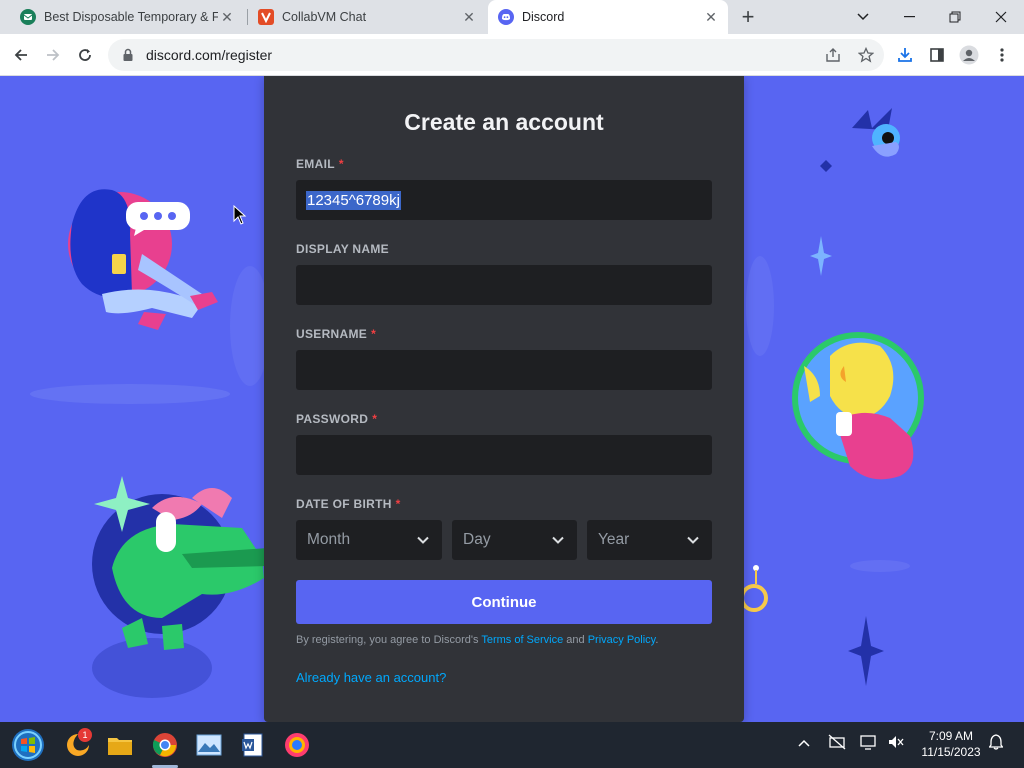 The height and width of the screenshot is (768, 1024). What do you see at coordinates (951, 752) in the screenshot?
I see `clock-date: 11/15/2023` at bounding box center [951, 752].